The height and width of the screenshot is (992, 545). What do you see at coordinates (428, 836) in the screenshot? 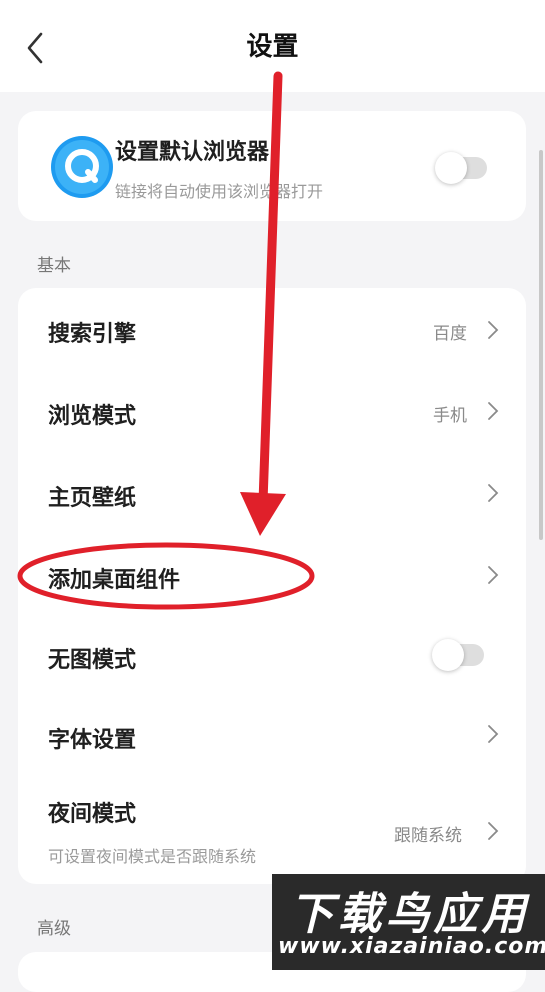
I see `row-value: 跟随系统` at bounding box center [428, 836].